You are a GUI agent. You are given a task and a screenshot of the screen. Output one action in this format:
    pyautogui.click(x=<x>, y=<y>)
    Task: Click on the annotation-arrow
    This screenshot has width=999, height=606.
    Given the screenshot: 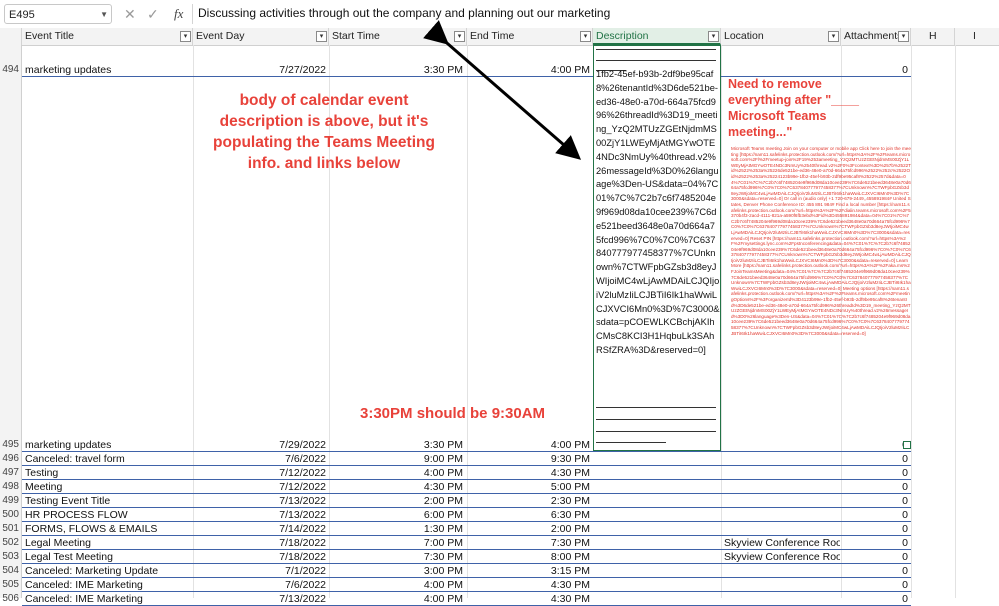 What is the action you would take?
    pyautogui.click(x=502, y=90)
    